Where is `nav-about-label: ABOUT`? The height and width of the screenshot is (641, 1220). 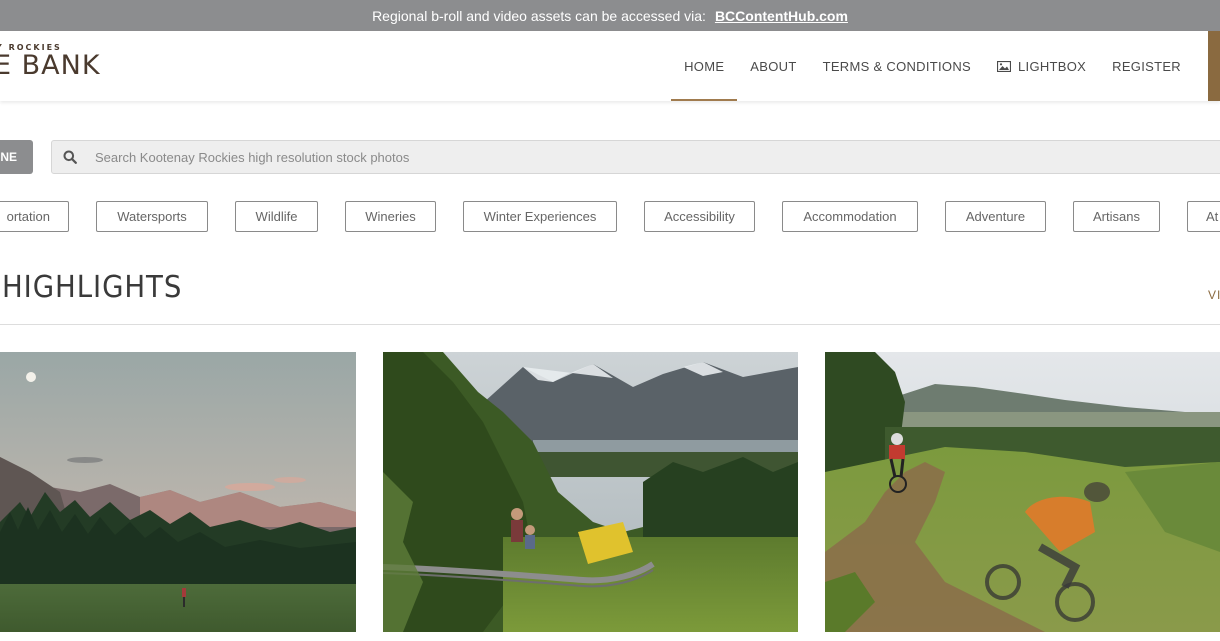
nav-about-label: ABOUT is located at coordinates (773, 66).